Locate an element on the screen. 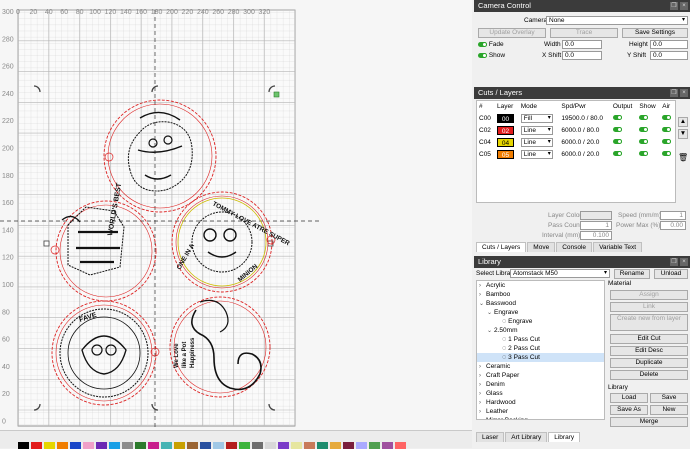 This screenshot has height=449, width=690. library-tree-item: ◌ 2 Pass Cut is located at coordinates (540, 348).